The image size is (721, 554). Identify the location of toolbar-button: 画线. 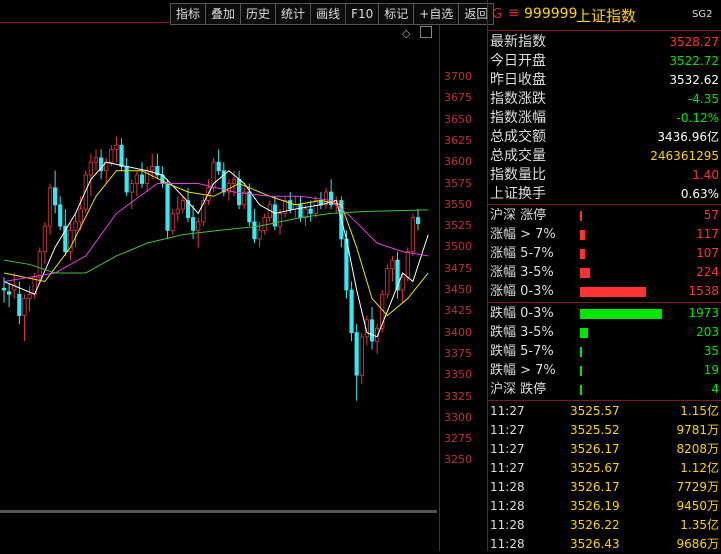
(328, 14).